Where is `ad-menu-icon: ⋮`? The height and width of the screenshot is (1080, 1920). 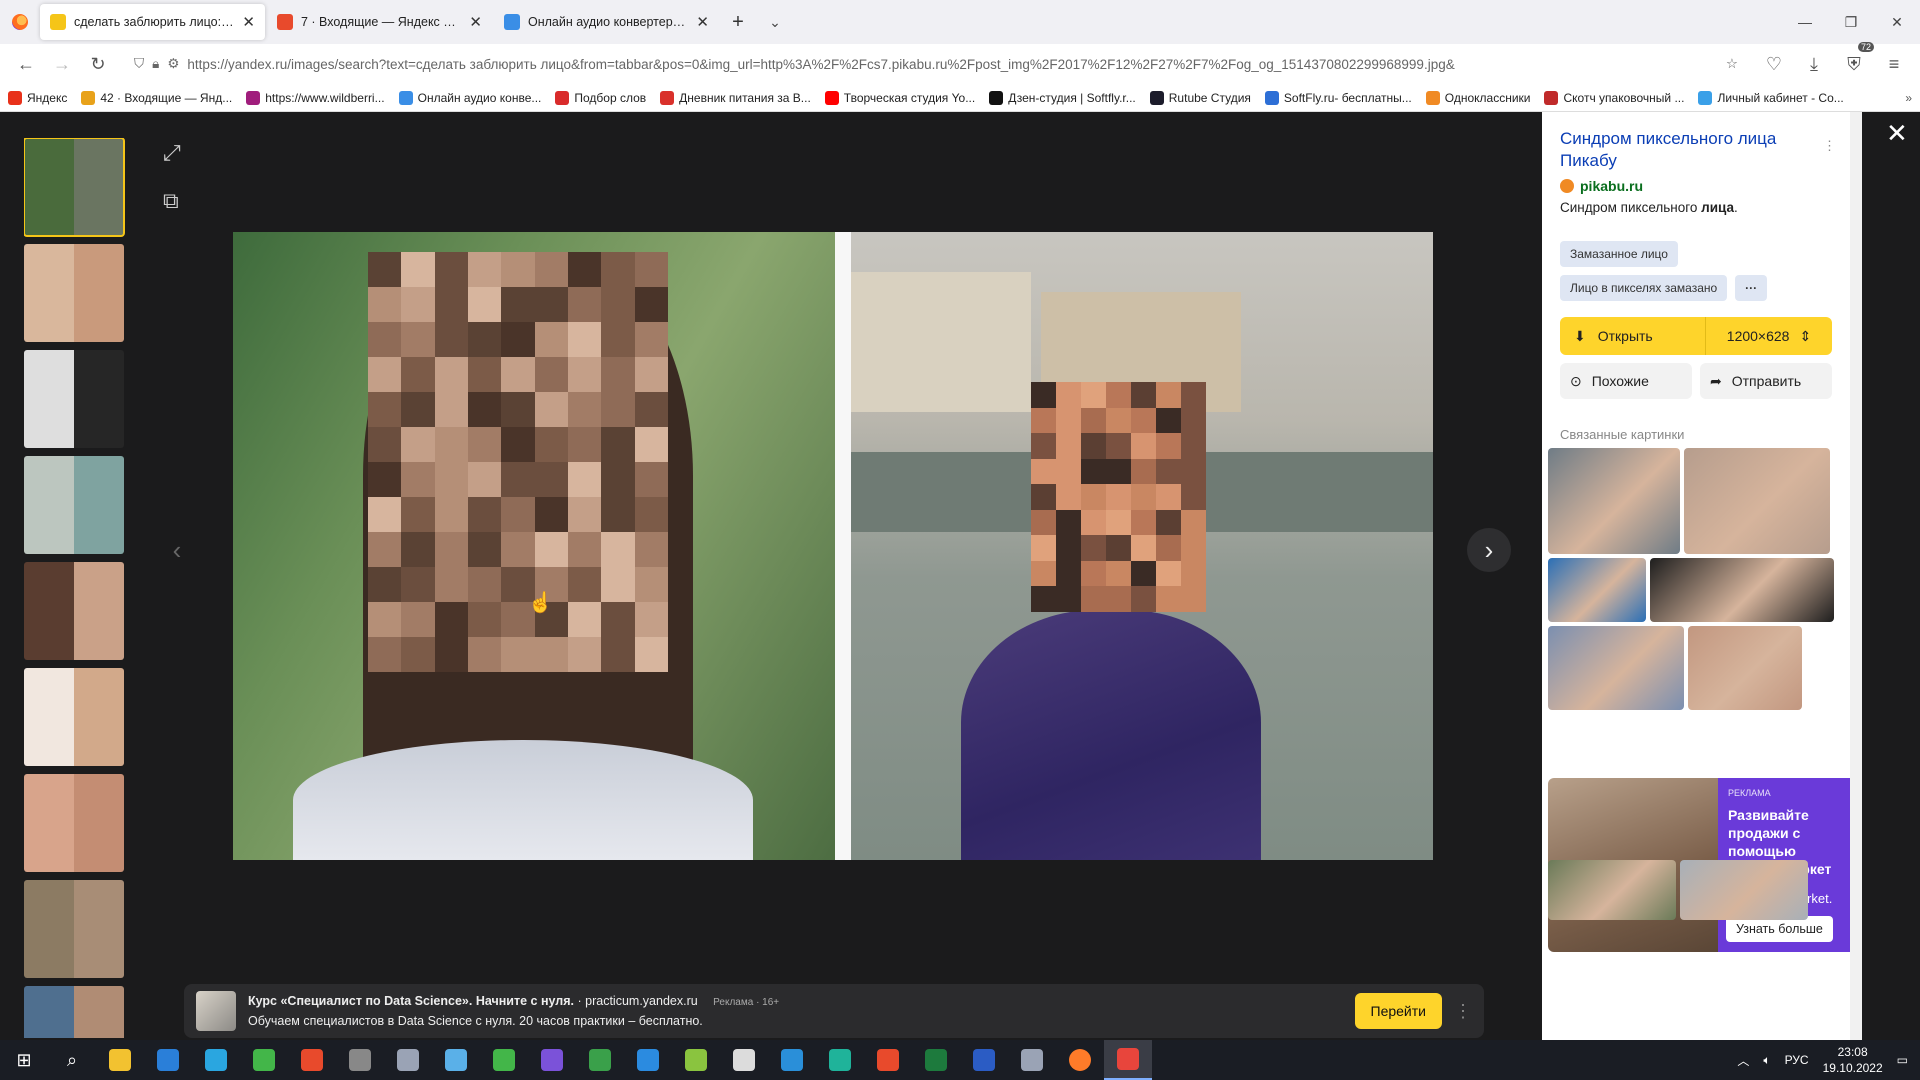
ad-menu-icon: ⋮ is located at coordinates (1463, 1011).